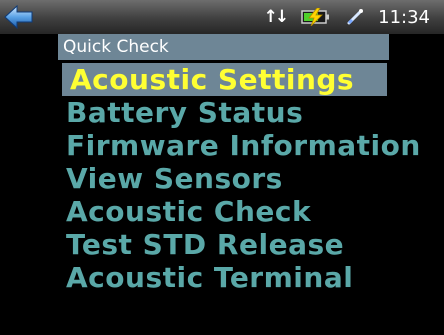  I want to click on clock-time: 11:34, so click(404, 17).